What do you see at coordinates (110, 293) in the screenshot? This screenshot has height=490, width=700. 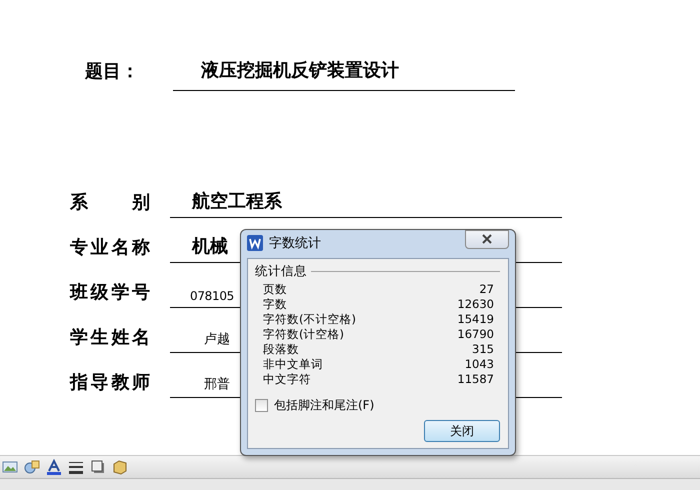 I see `field-label: 班级学号` at bounding box center [110, 293].